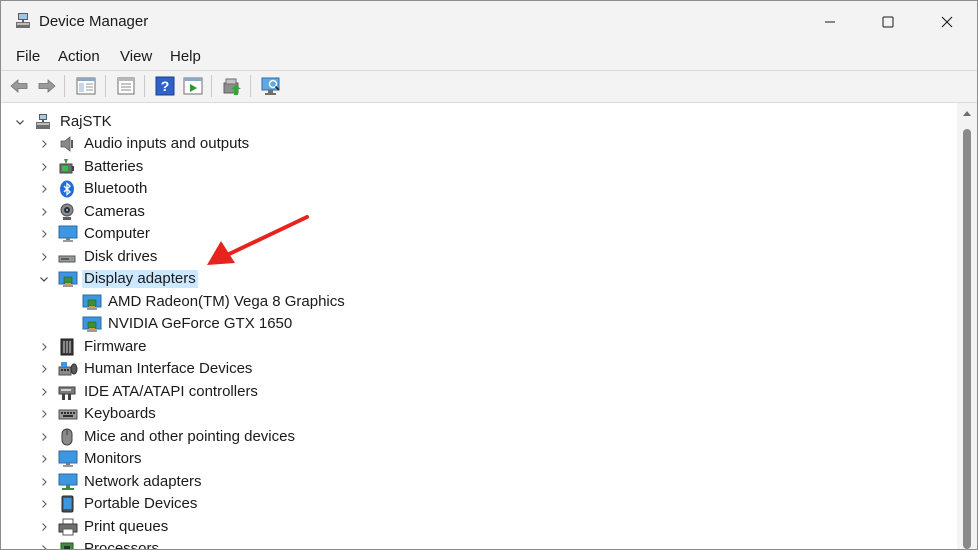 This screenshot has height=550, width=978. Describe the element at coordinates (67, 257) in the screenshot. I see `disk-drive-icon` at that location.